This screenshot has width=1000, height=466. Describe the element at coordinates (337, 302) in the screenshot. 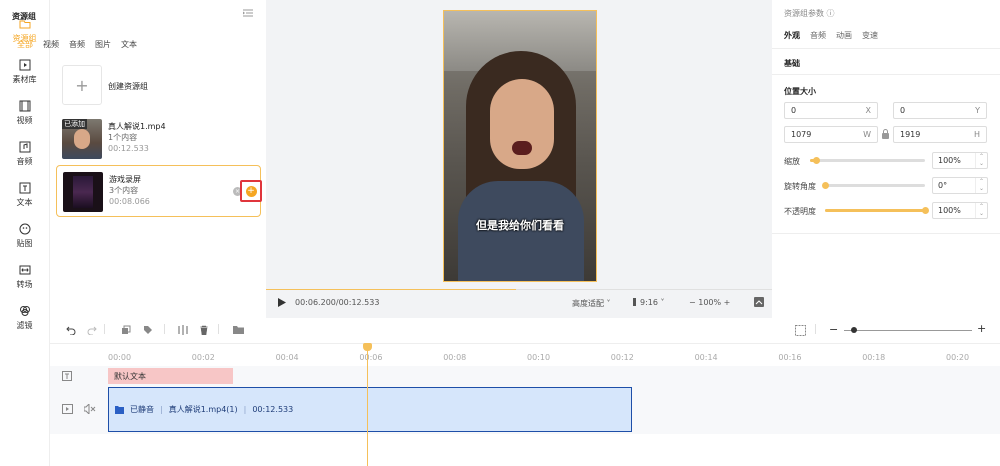

I see `playback-time: 00:06.200/00:12.533` at that location.